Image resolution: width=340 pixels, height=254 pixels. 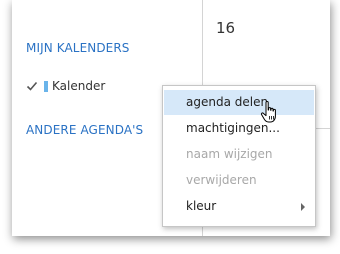 I want to click on calendar-name: Kalender, so click(x=79, y=86).